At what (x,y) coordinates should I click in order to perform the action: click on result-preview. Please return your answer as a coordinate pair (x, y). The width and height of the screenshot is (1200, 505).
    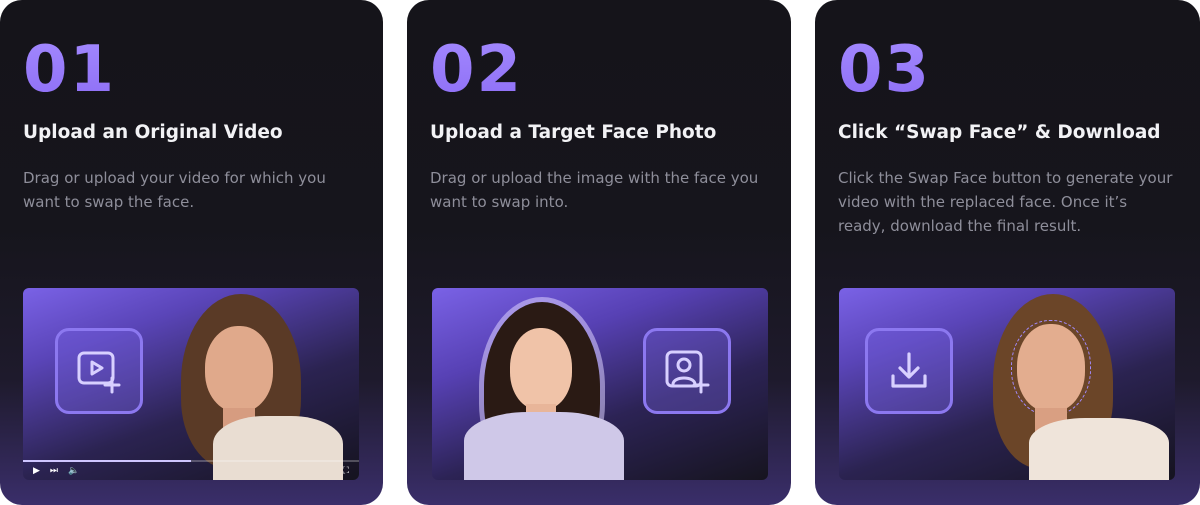
    Looking at the image, I should click on (1007, 384).